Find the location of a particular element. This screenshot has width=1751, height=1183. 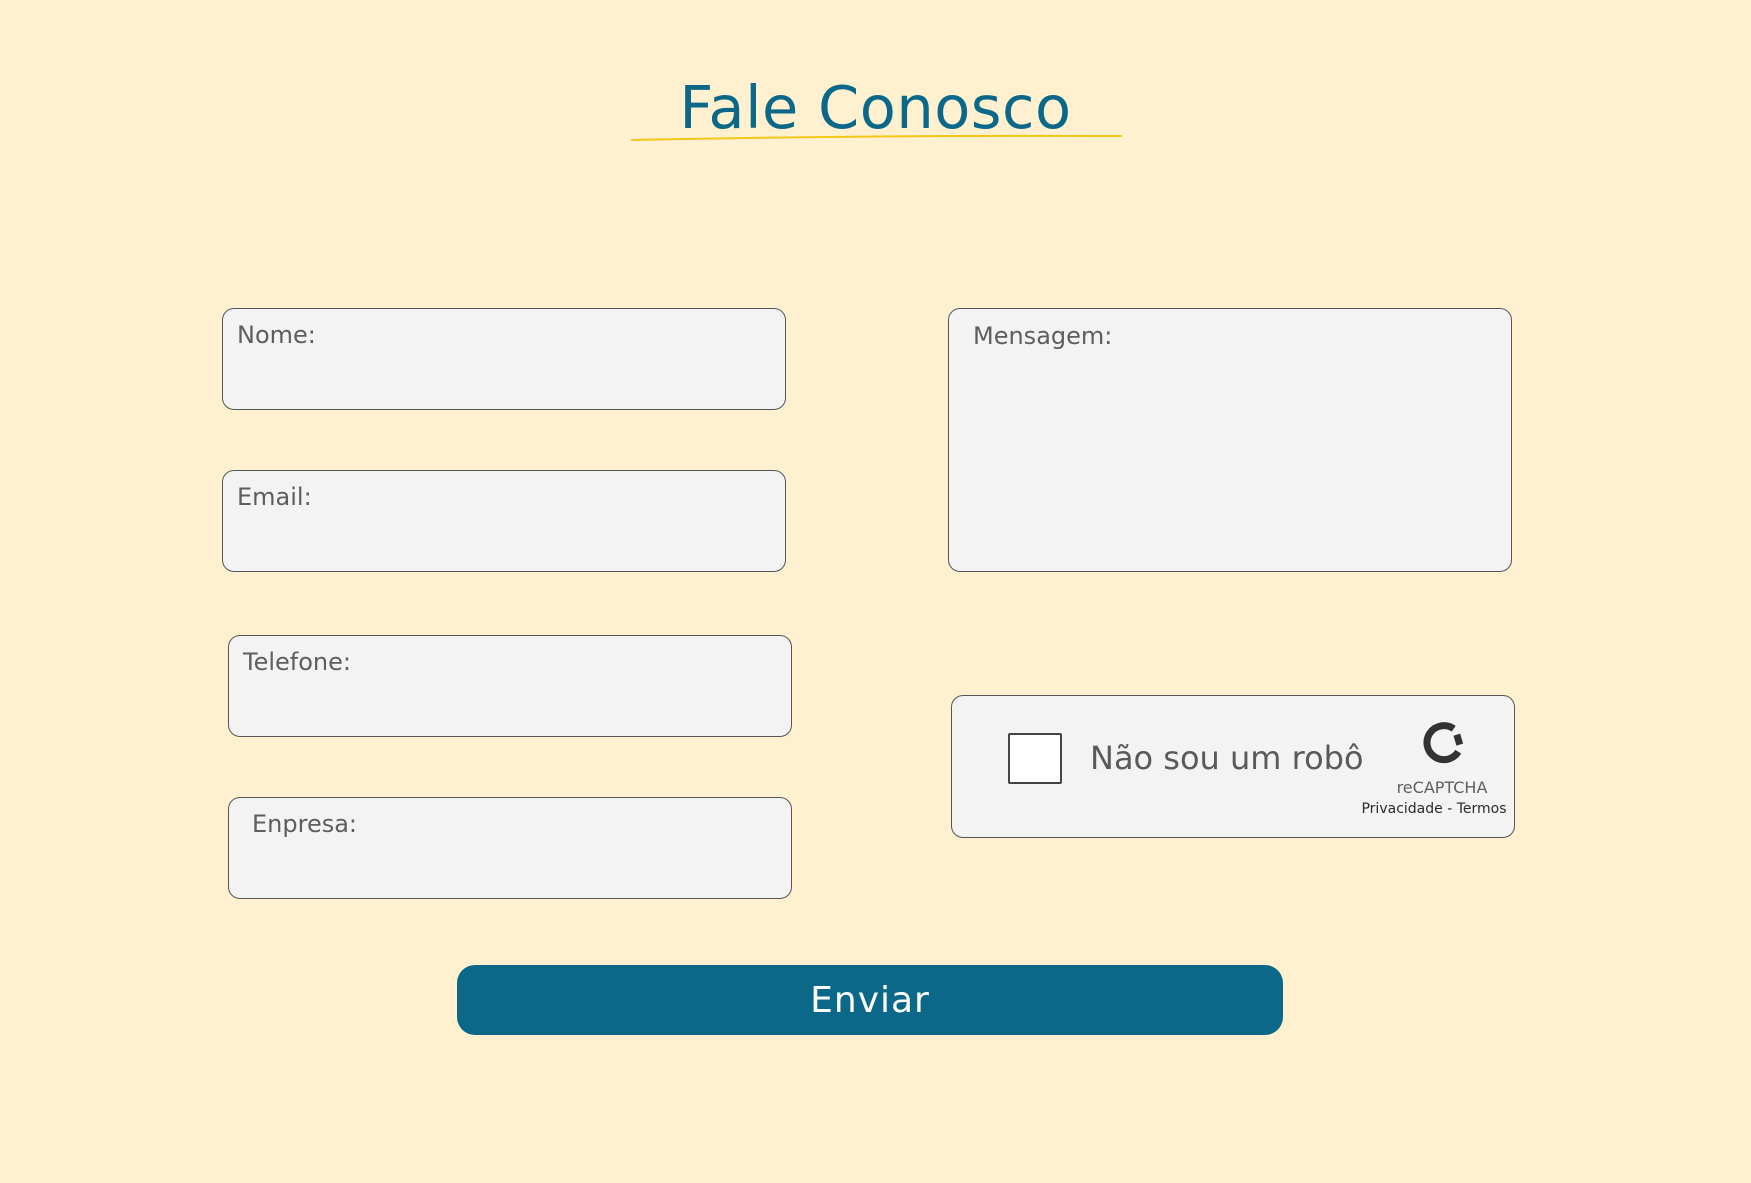

email-field-label: Email: is located at coordinates (274, 497).